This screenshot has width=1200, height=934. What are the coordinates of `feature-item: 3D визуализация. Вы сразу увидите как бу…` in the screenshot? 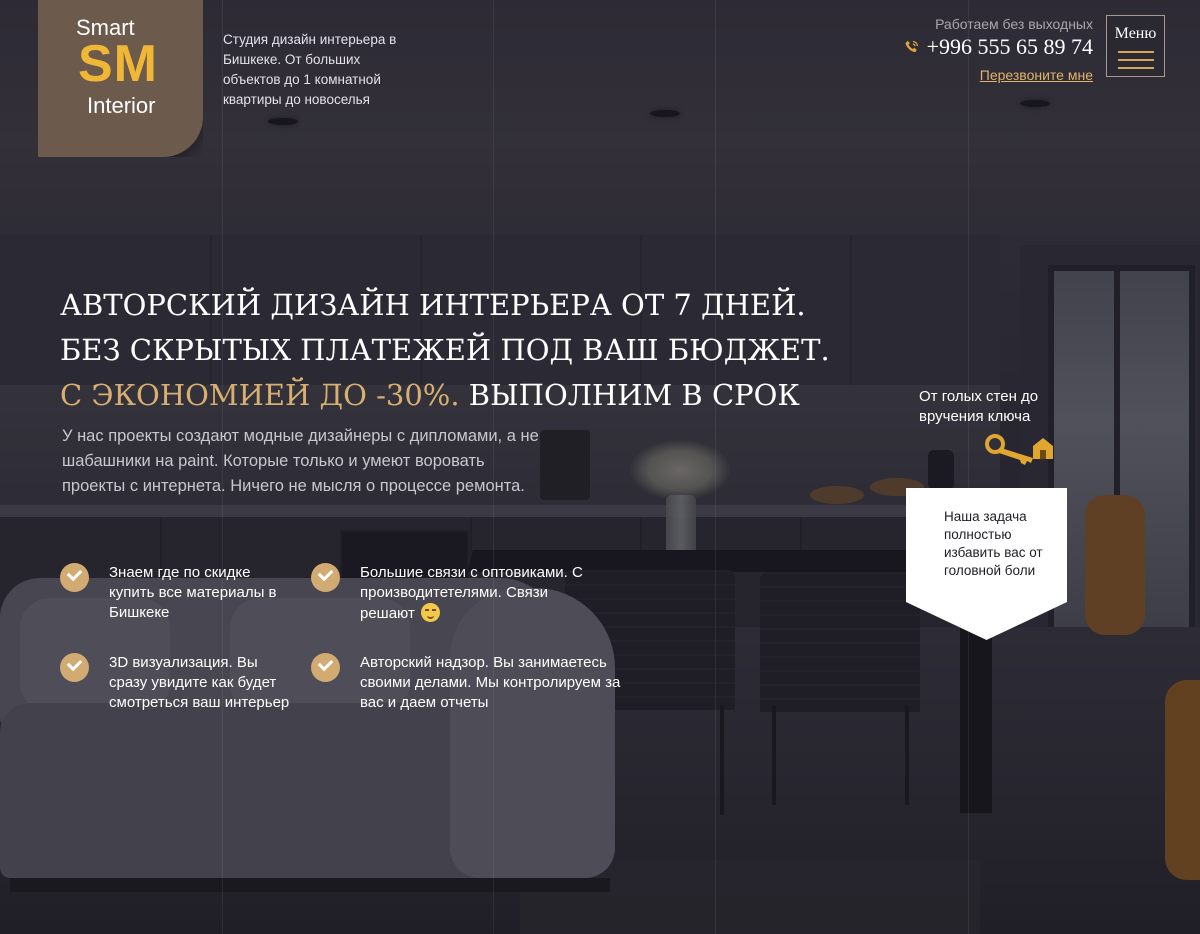 It's located at (180, 683).